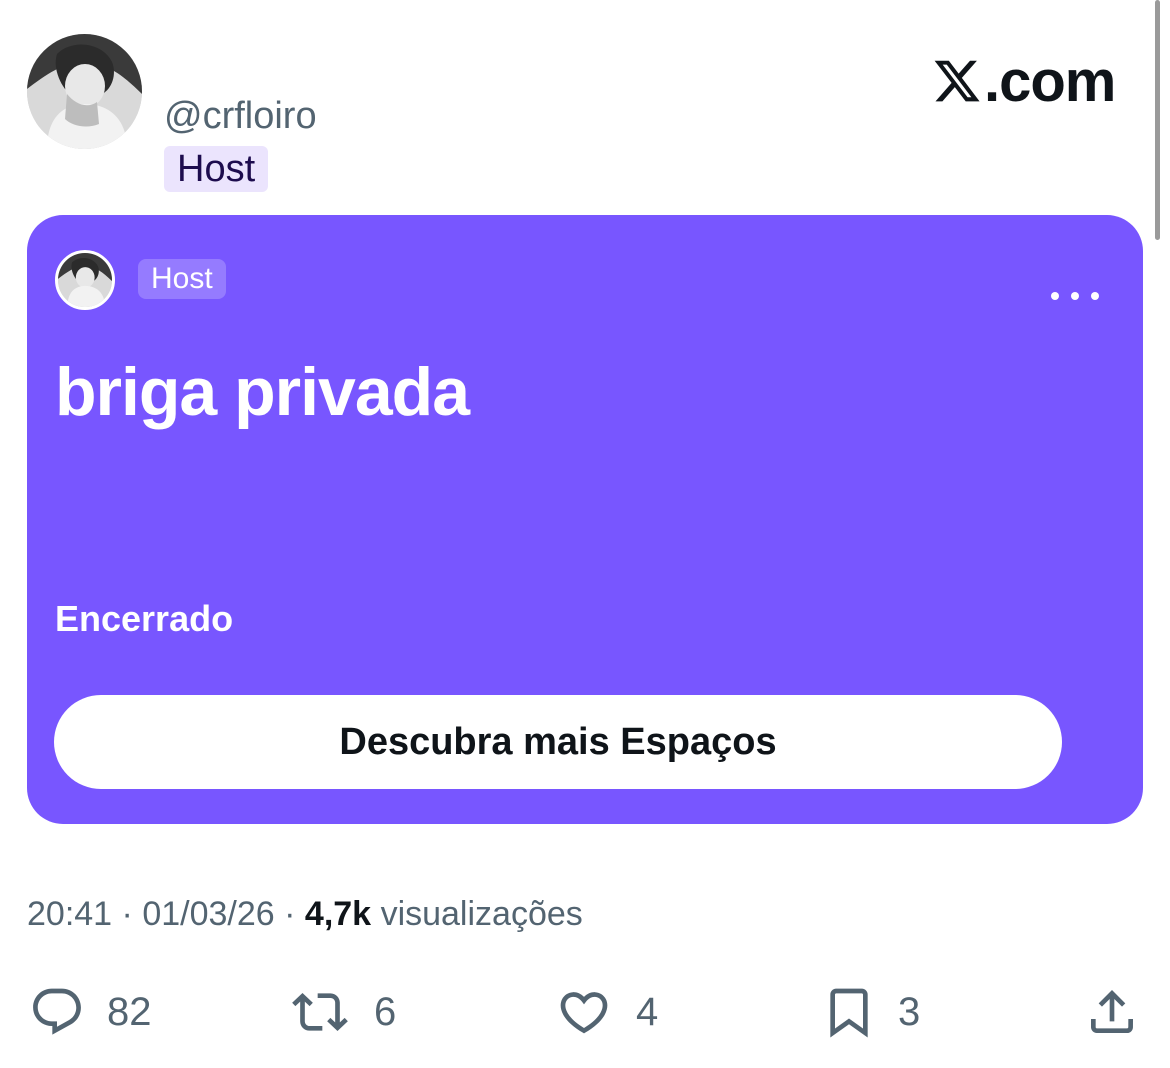  I want to click on bookmark-count: 3, so click(909, 1011).